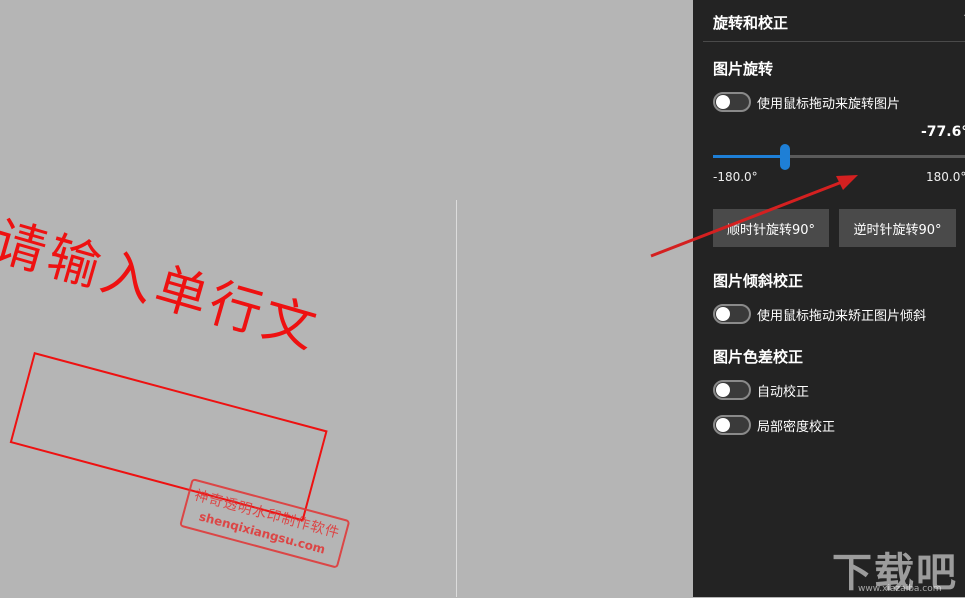 The width and height of the screenshot is (965, 598). I want to click on auto-correct-toggle, so click(732, 390).